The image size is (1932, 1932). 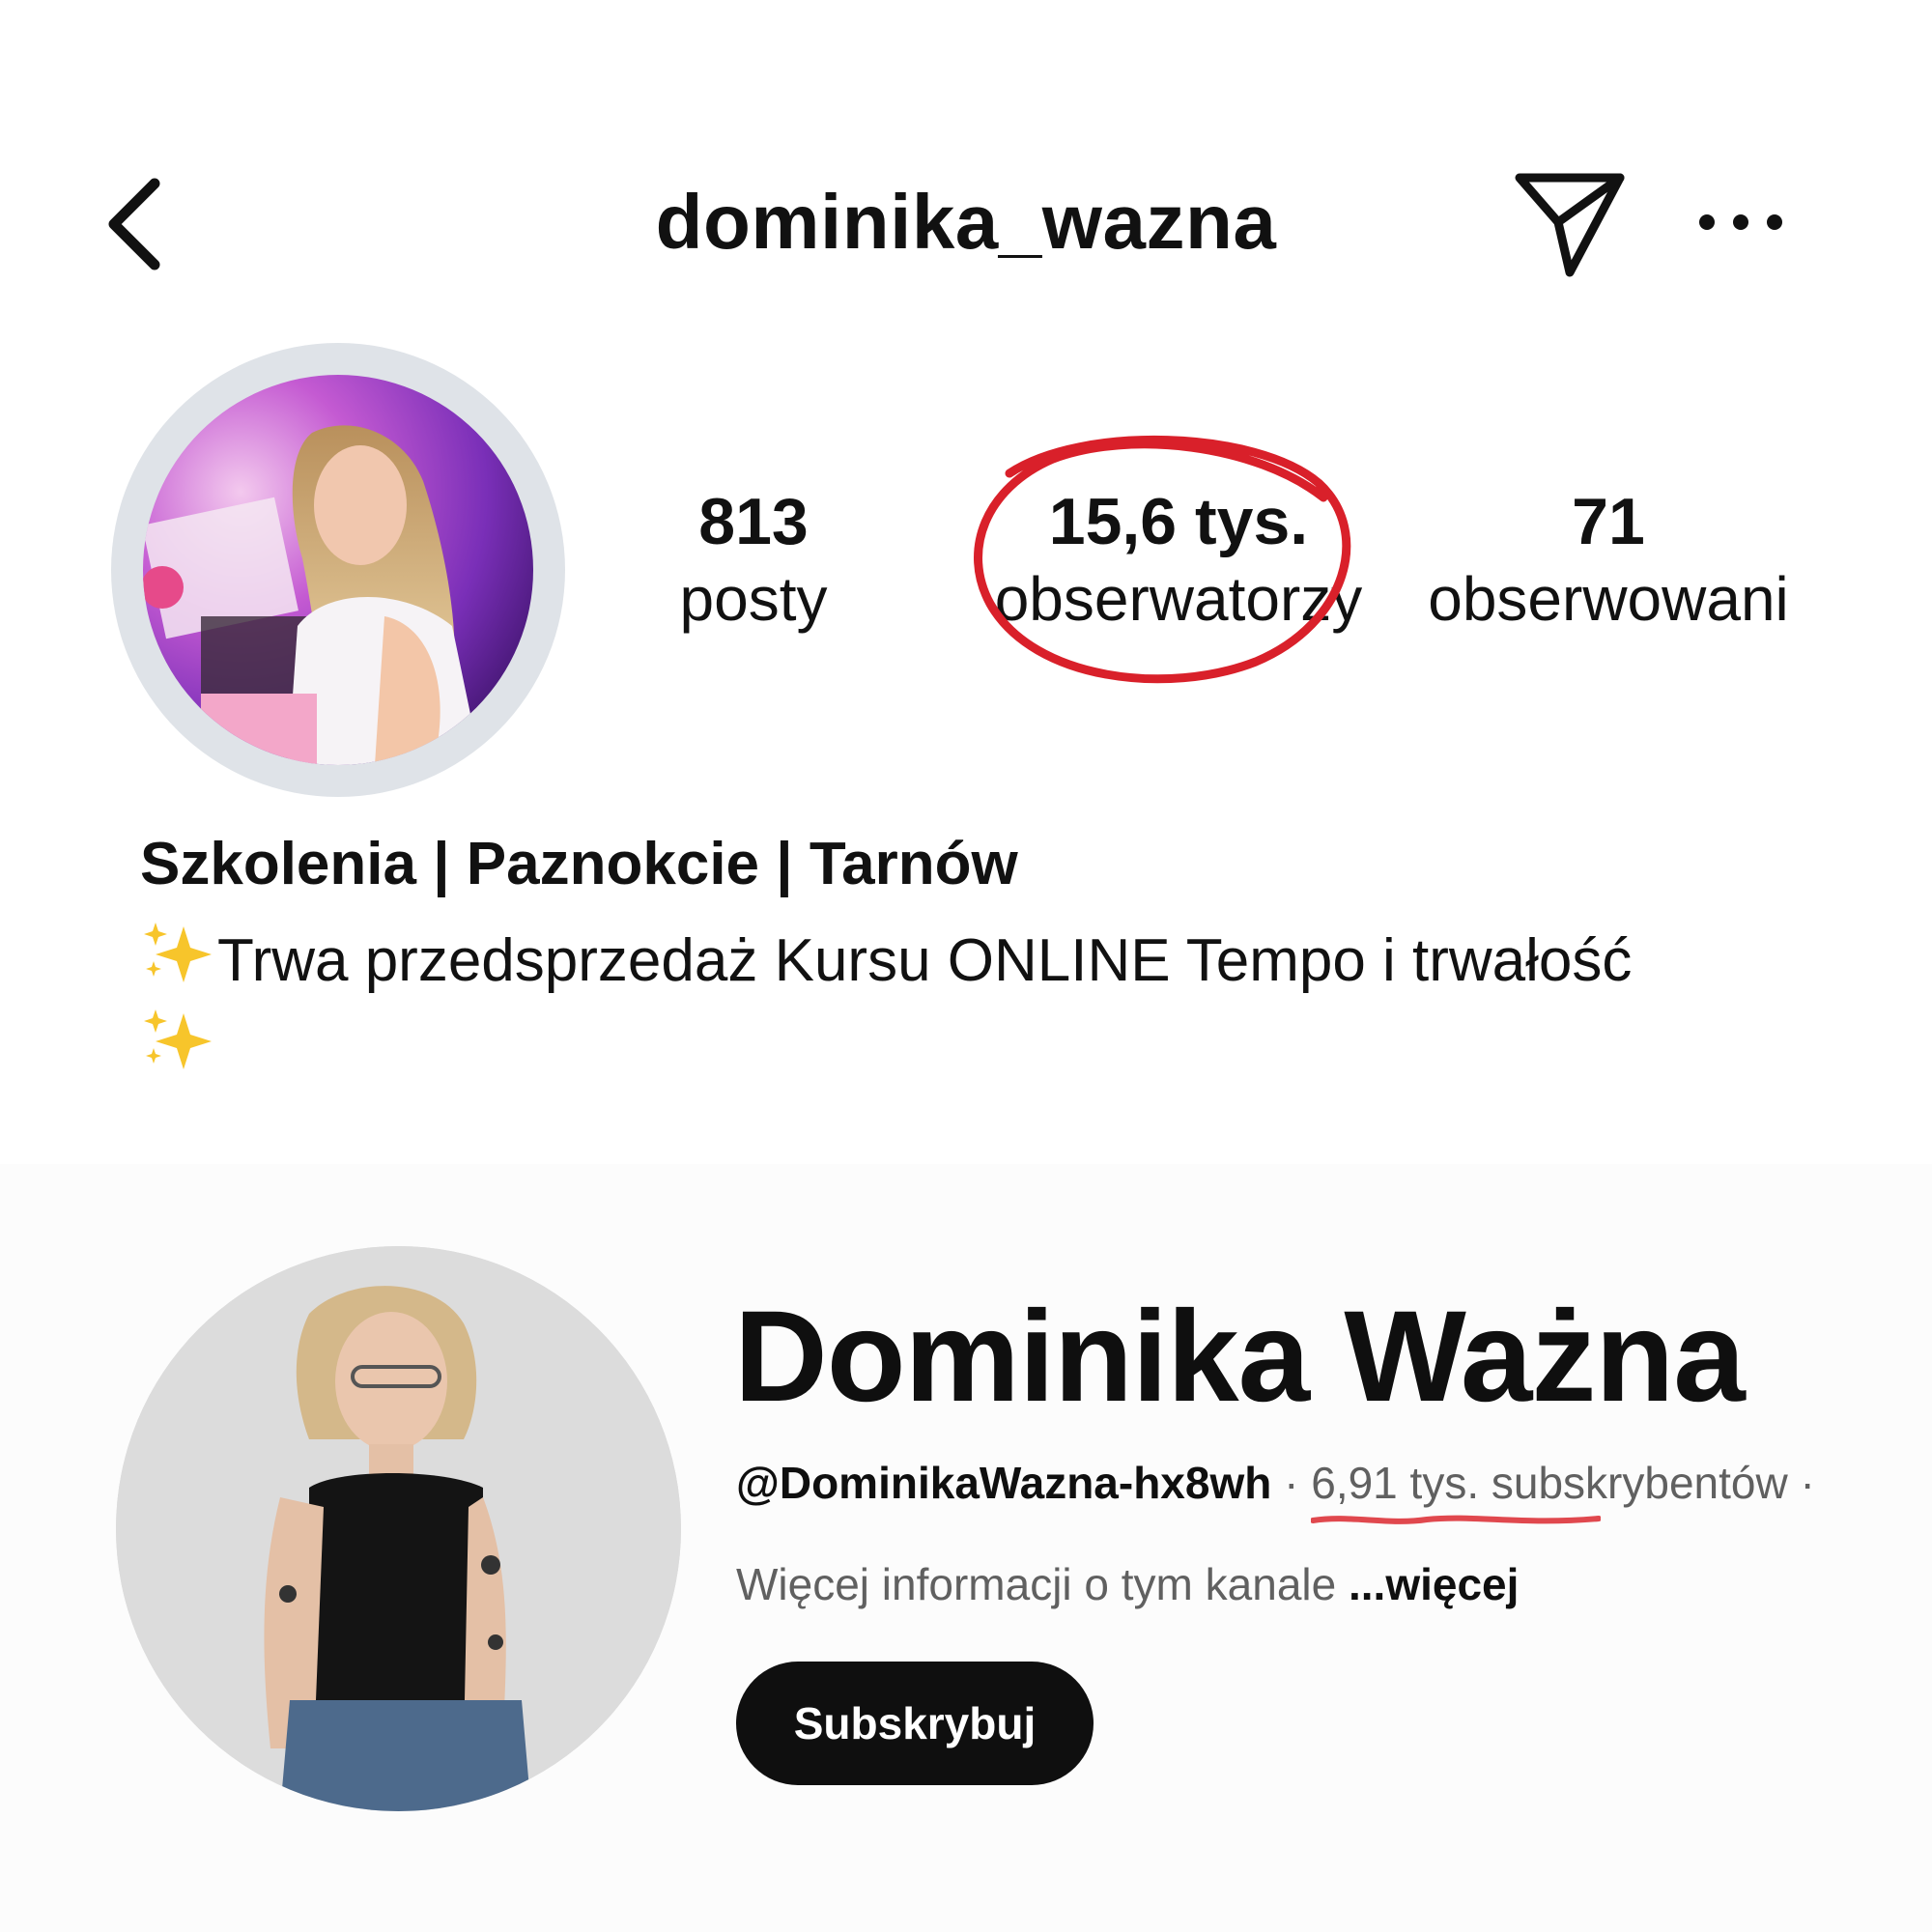 What do you see at coordinates (915, 1723) in the screenshot?
I see `subscribe-button: Subskrybuj` at bounding box center [915, 1723].